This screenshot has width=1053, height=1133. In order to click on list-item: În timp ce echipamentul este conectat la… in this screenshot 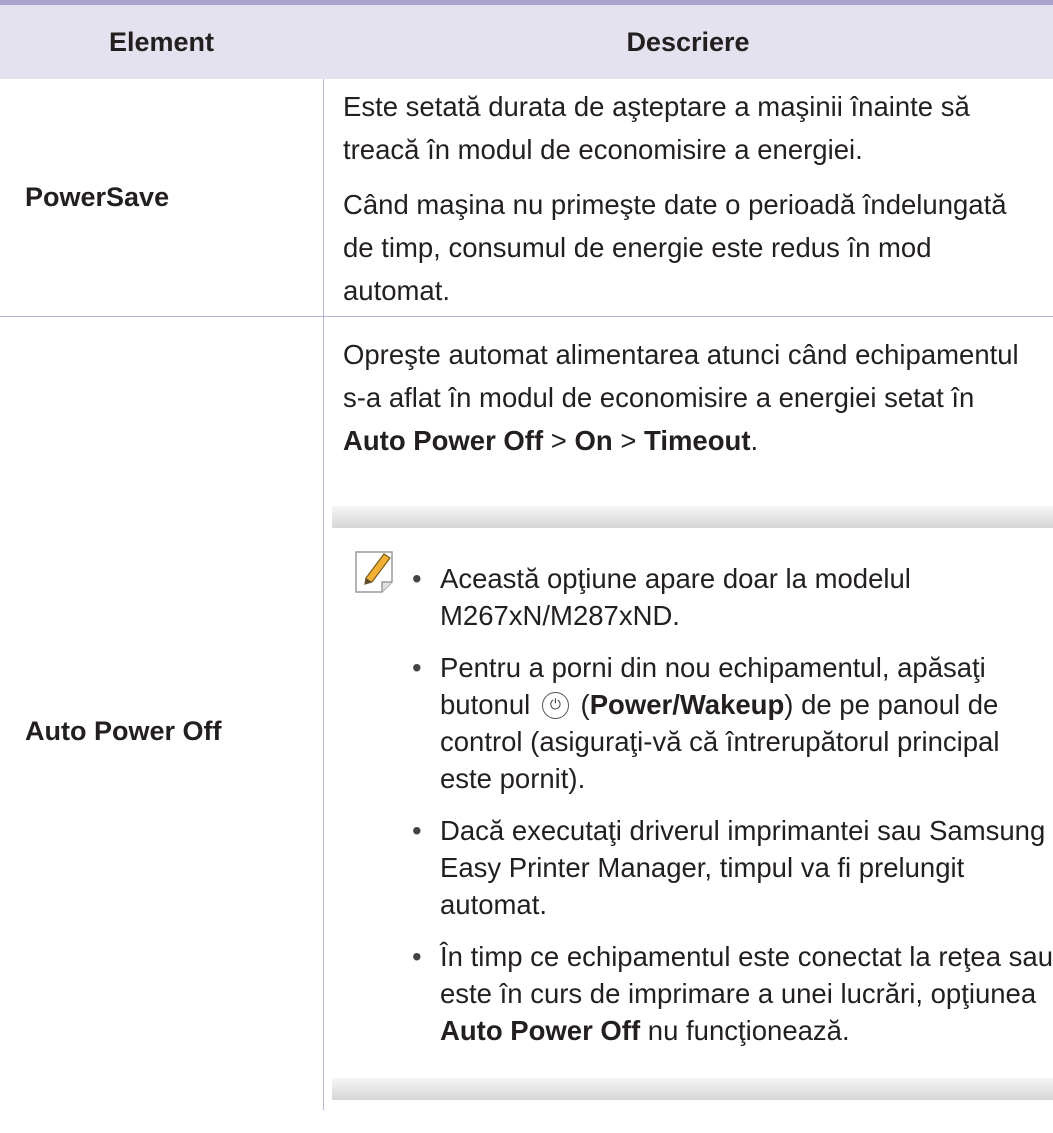, I will do `click(732, 993)`.